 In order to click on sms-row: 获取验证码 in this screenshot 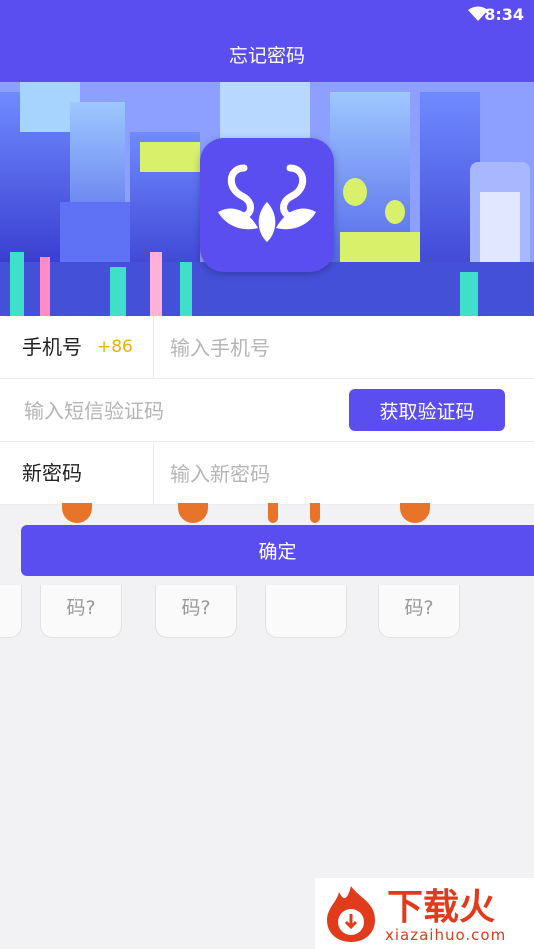, I will do `click(267, 410)`.